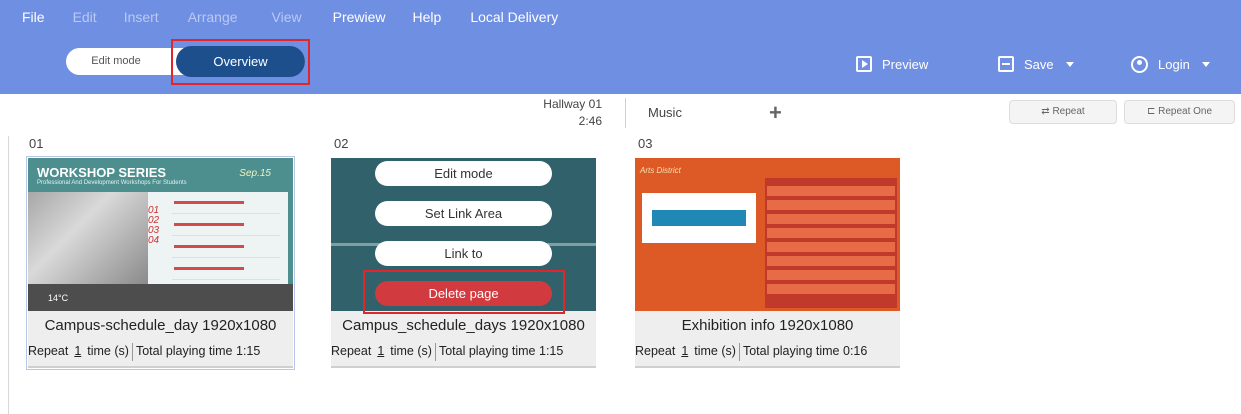 This screenshot has width=1241, height=414. What do you see at coordinates (85, 17) in the screenshot?
I see `menu-edit: Edit` at bounding box center [85, 17].